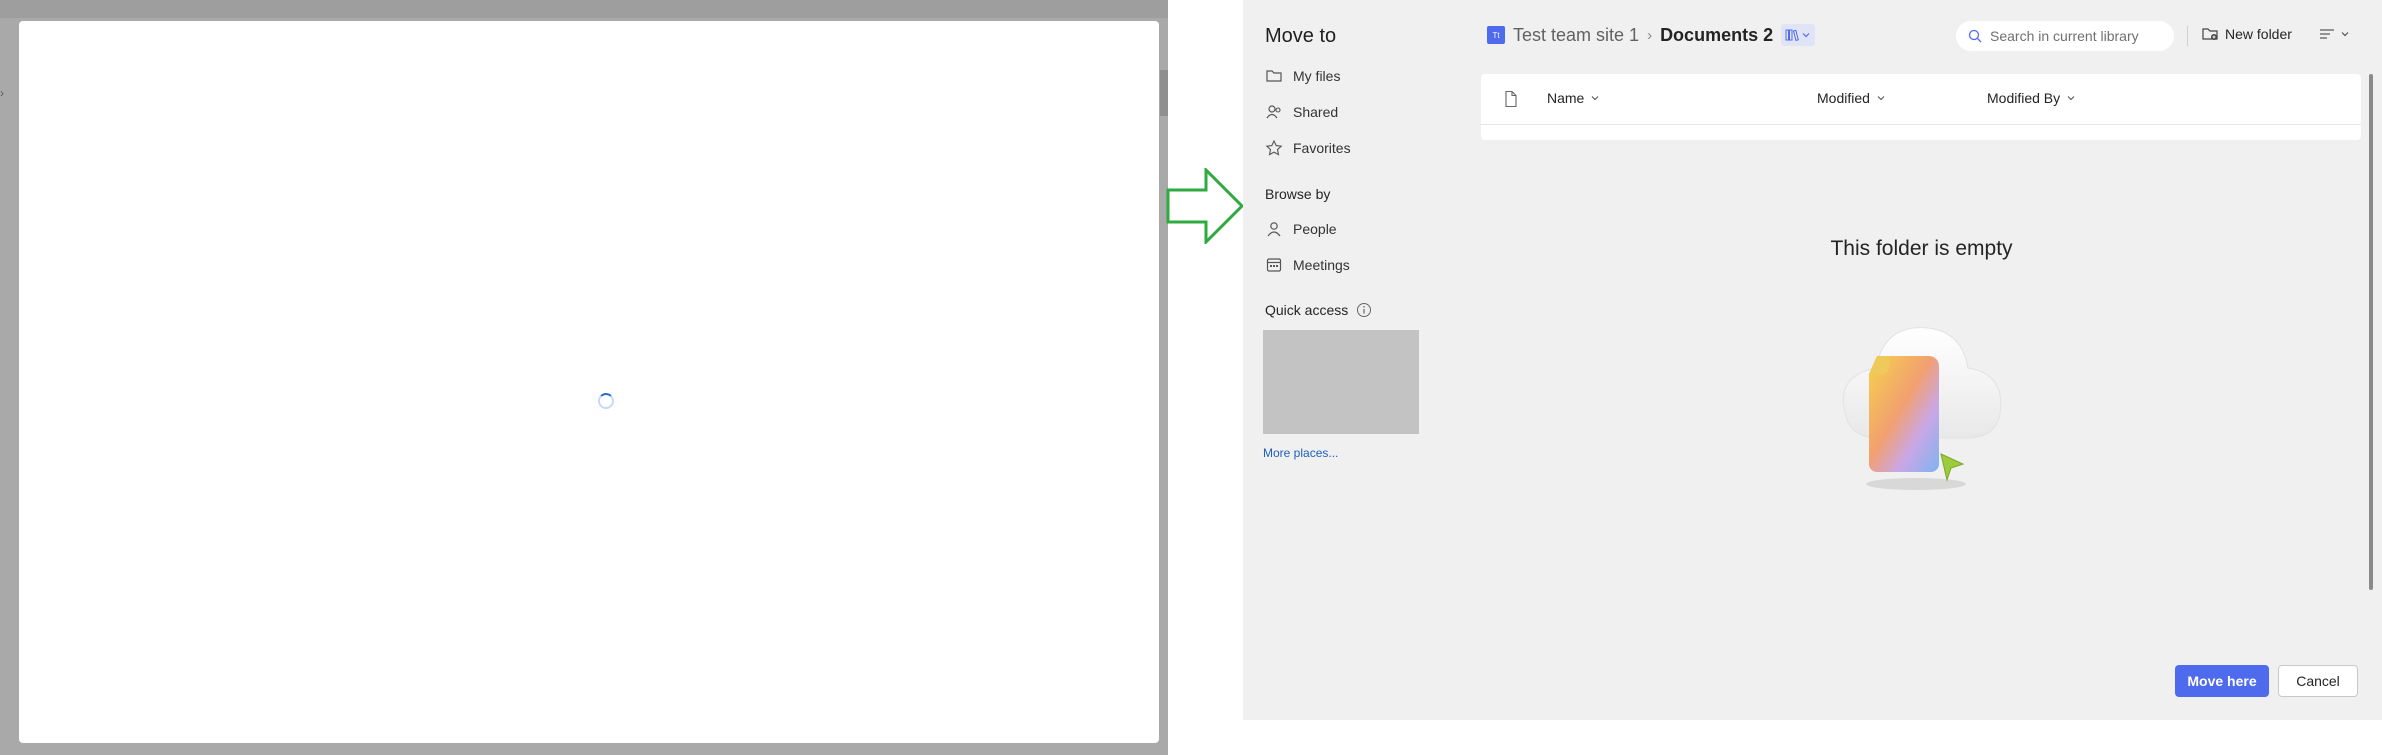 This screenshot has height=755, width=2382. I want to click on nav-favorites: Favorites, so click(1308, 148).